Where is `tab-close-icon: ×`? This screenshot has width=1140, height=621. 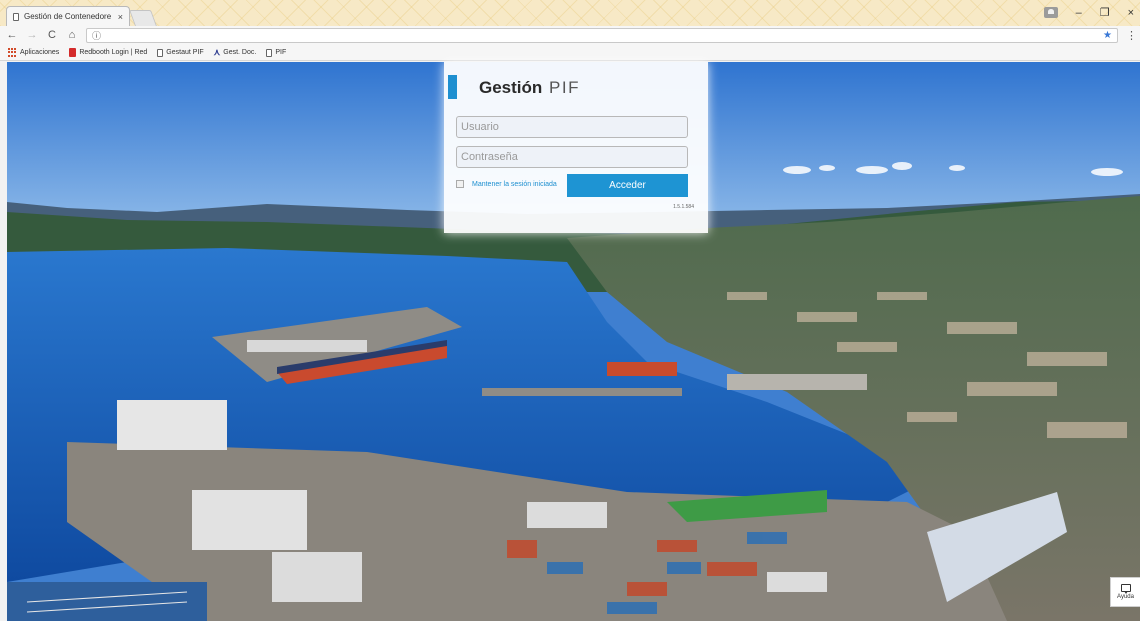 tab-close-icon: × is located at coordinates (120, 17).